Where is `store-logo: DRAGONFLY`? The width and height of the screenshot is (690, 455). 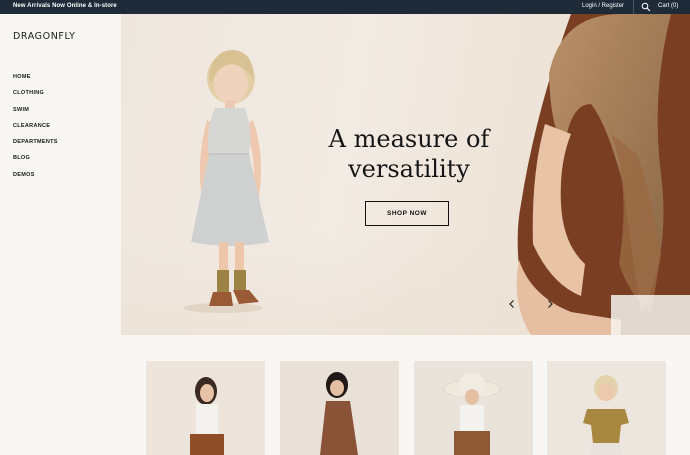 store-logo: DRAGONFLY is located at coordinates (44, 36).